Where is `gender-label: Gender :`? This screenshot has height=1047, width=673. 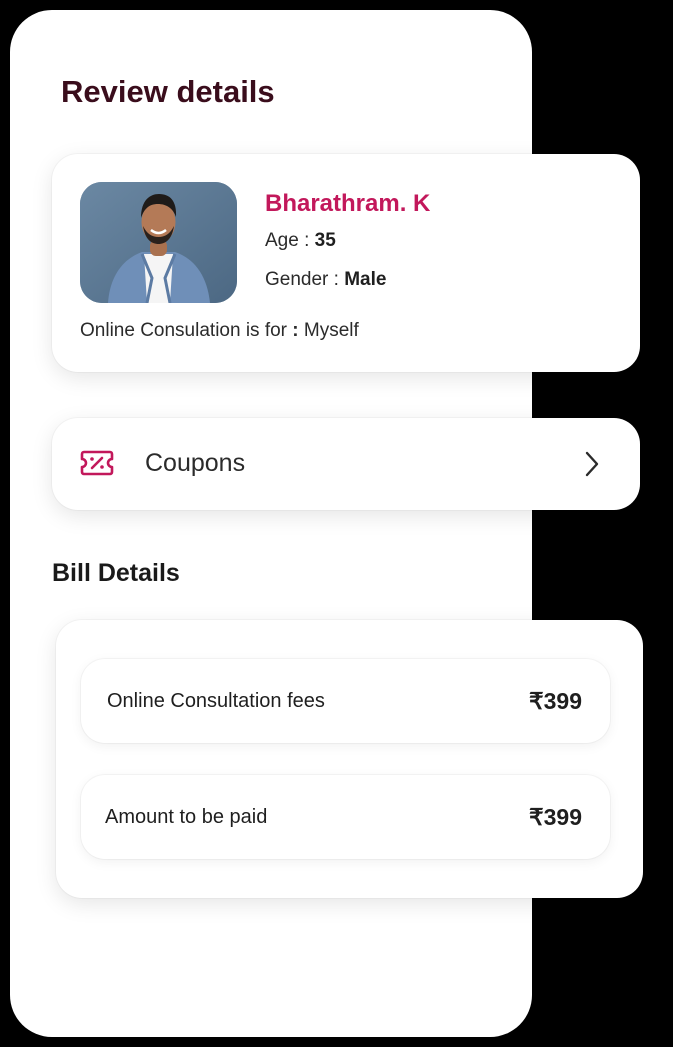 gender-label: Gender : is located at coordinates (305, 279).